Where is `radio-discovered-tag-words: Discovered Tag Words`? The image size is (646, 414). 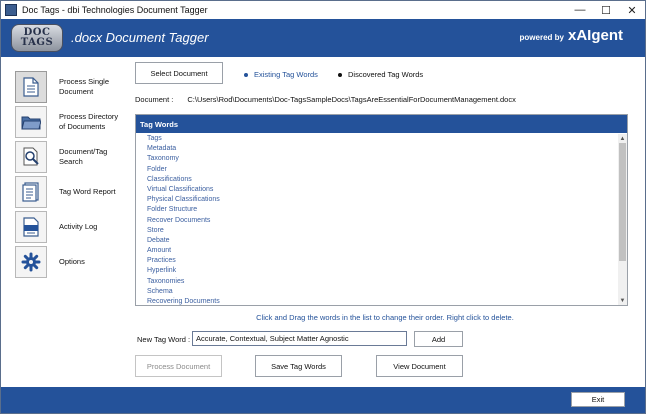
radio-discovered-tag-words: Discovered Tag Words is located at coordinates (380, 74).